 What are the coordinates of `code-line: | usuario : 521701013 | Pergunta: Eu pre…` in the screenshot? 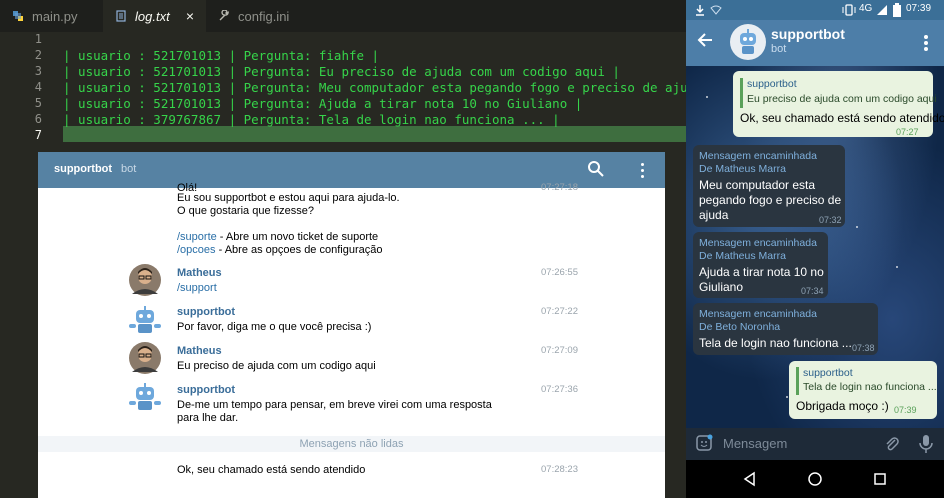 It's located at (341, 71).